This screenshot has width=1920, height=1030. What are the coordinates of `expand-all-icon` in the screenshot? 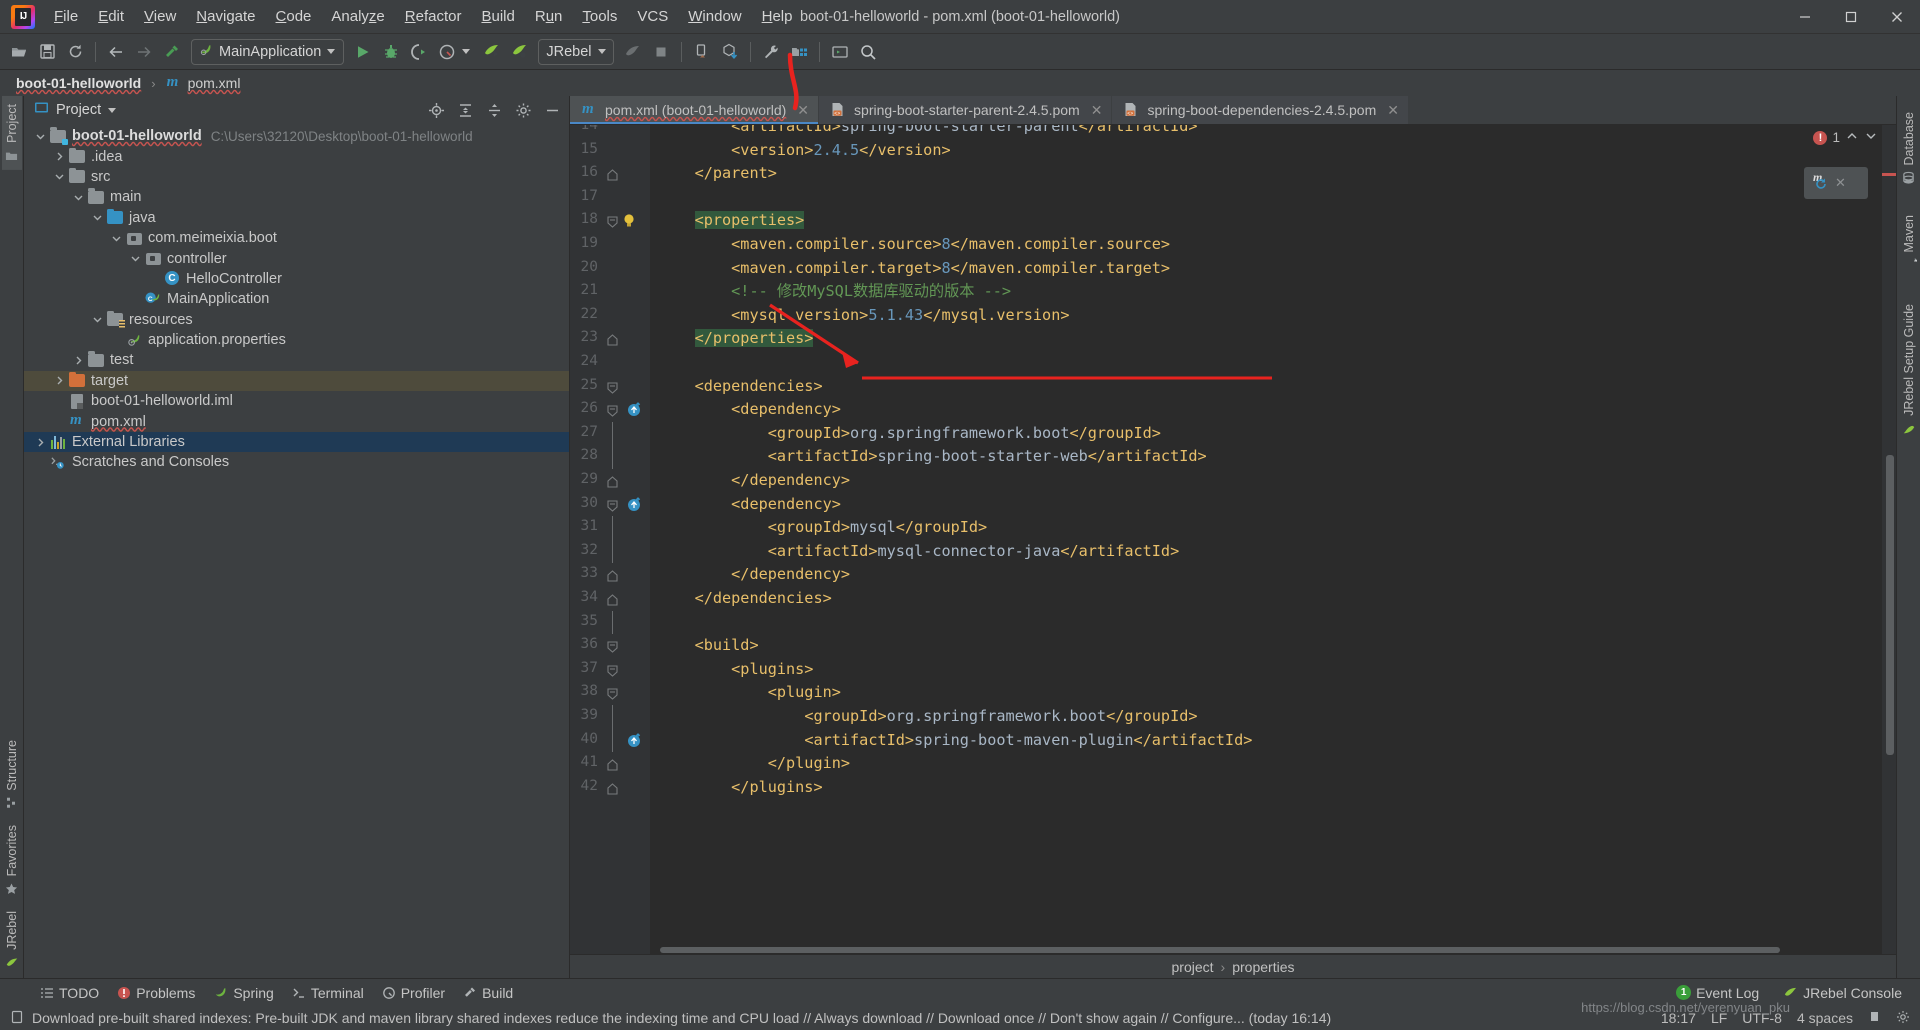 It's located at (494, 110).